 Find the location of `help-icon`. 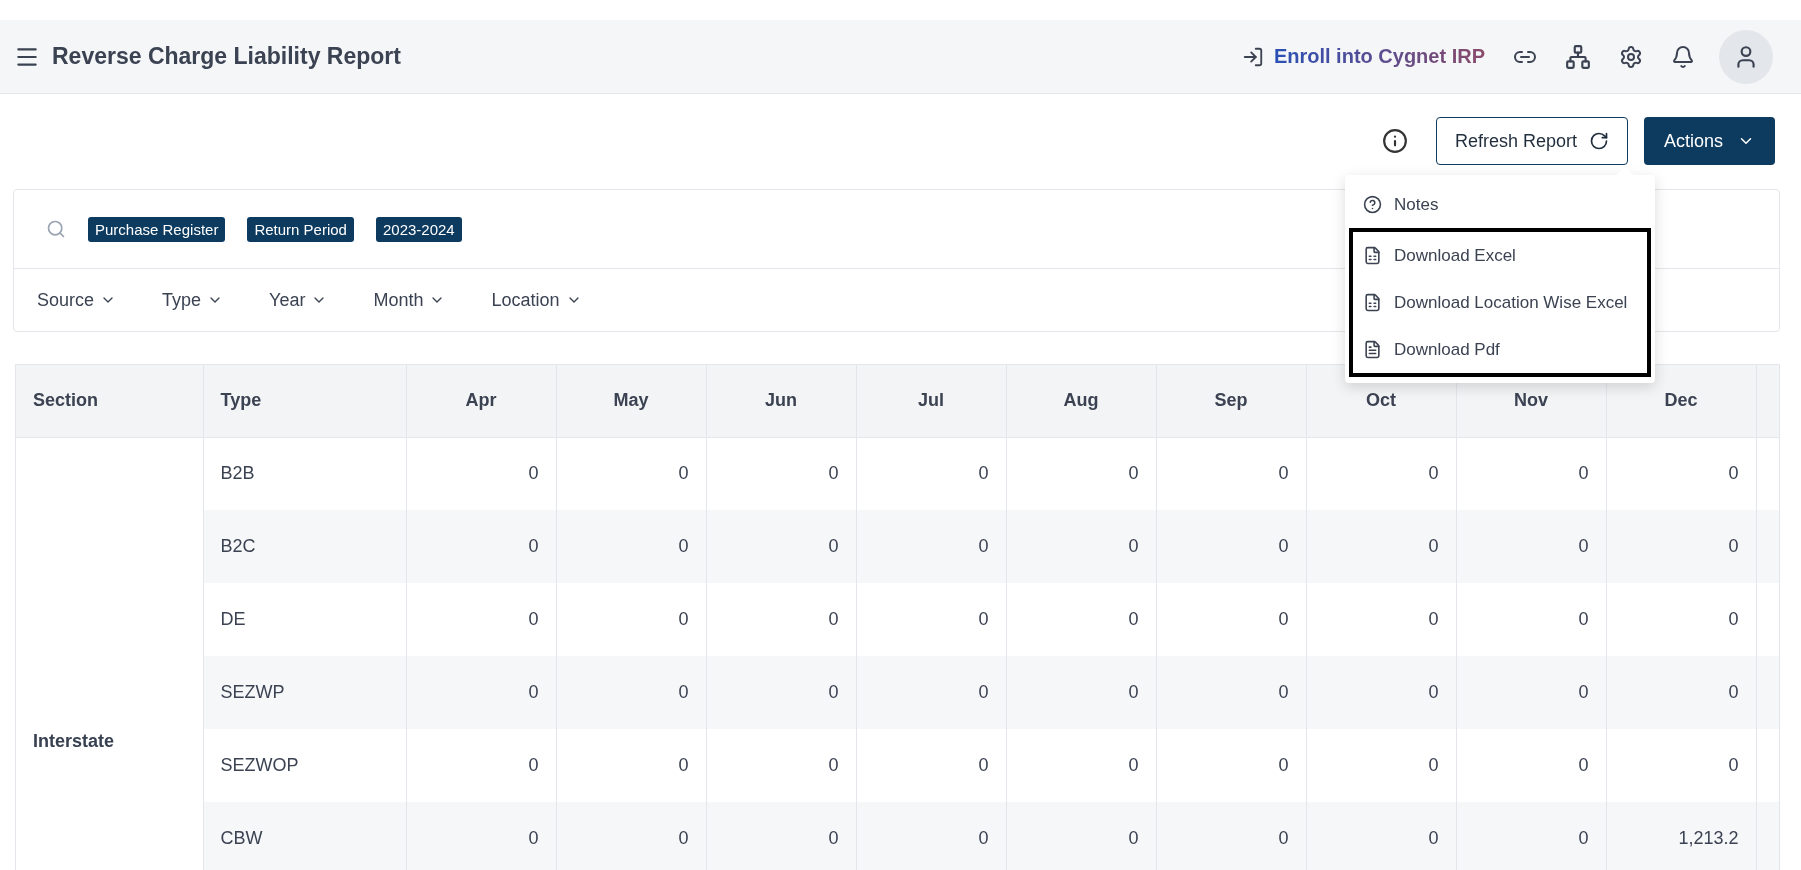

help-icon is located at coordinates (1372, 204).